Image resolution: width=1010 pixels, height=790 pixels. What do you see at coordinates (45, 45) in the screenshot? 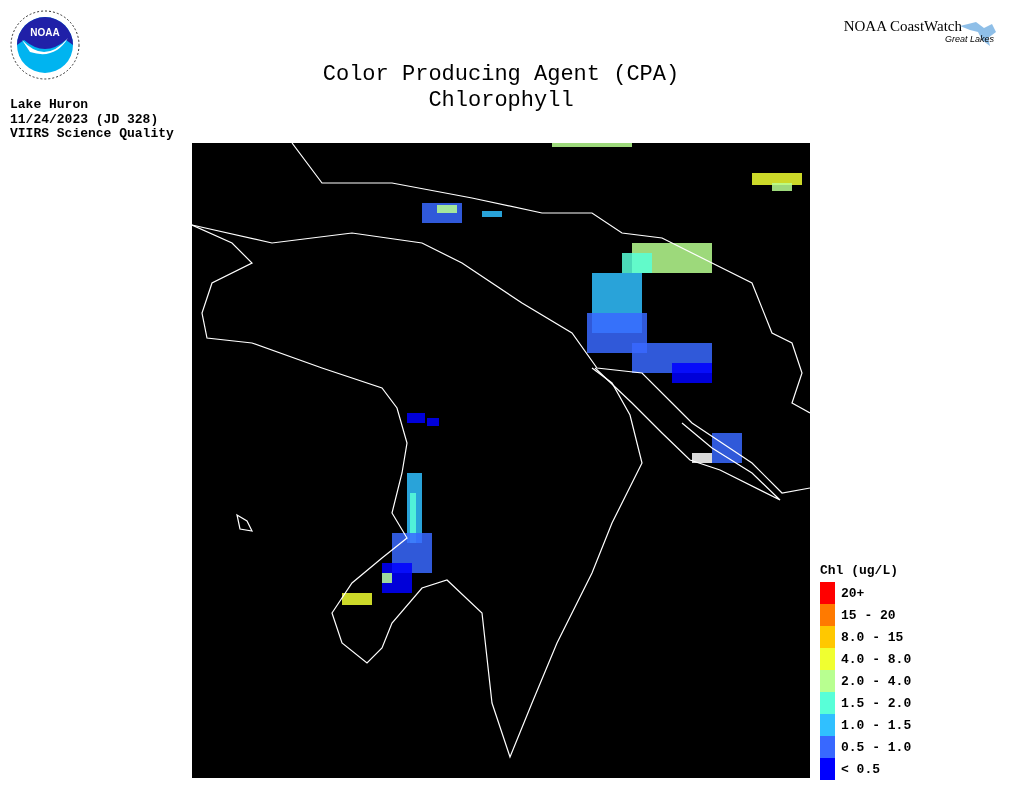
I see `logo-emblem-drawing` at bounding box center [45, 45].